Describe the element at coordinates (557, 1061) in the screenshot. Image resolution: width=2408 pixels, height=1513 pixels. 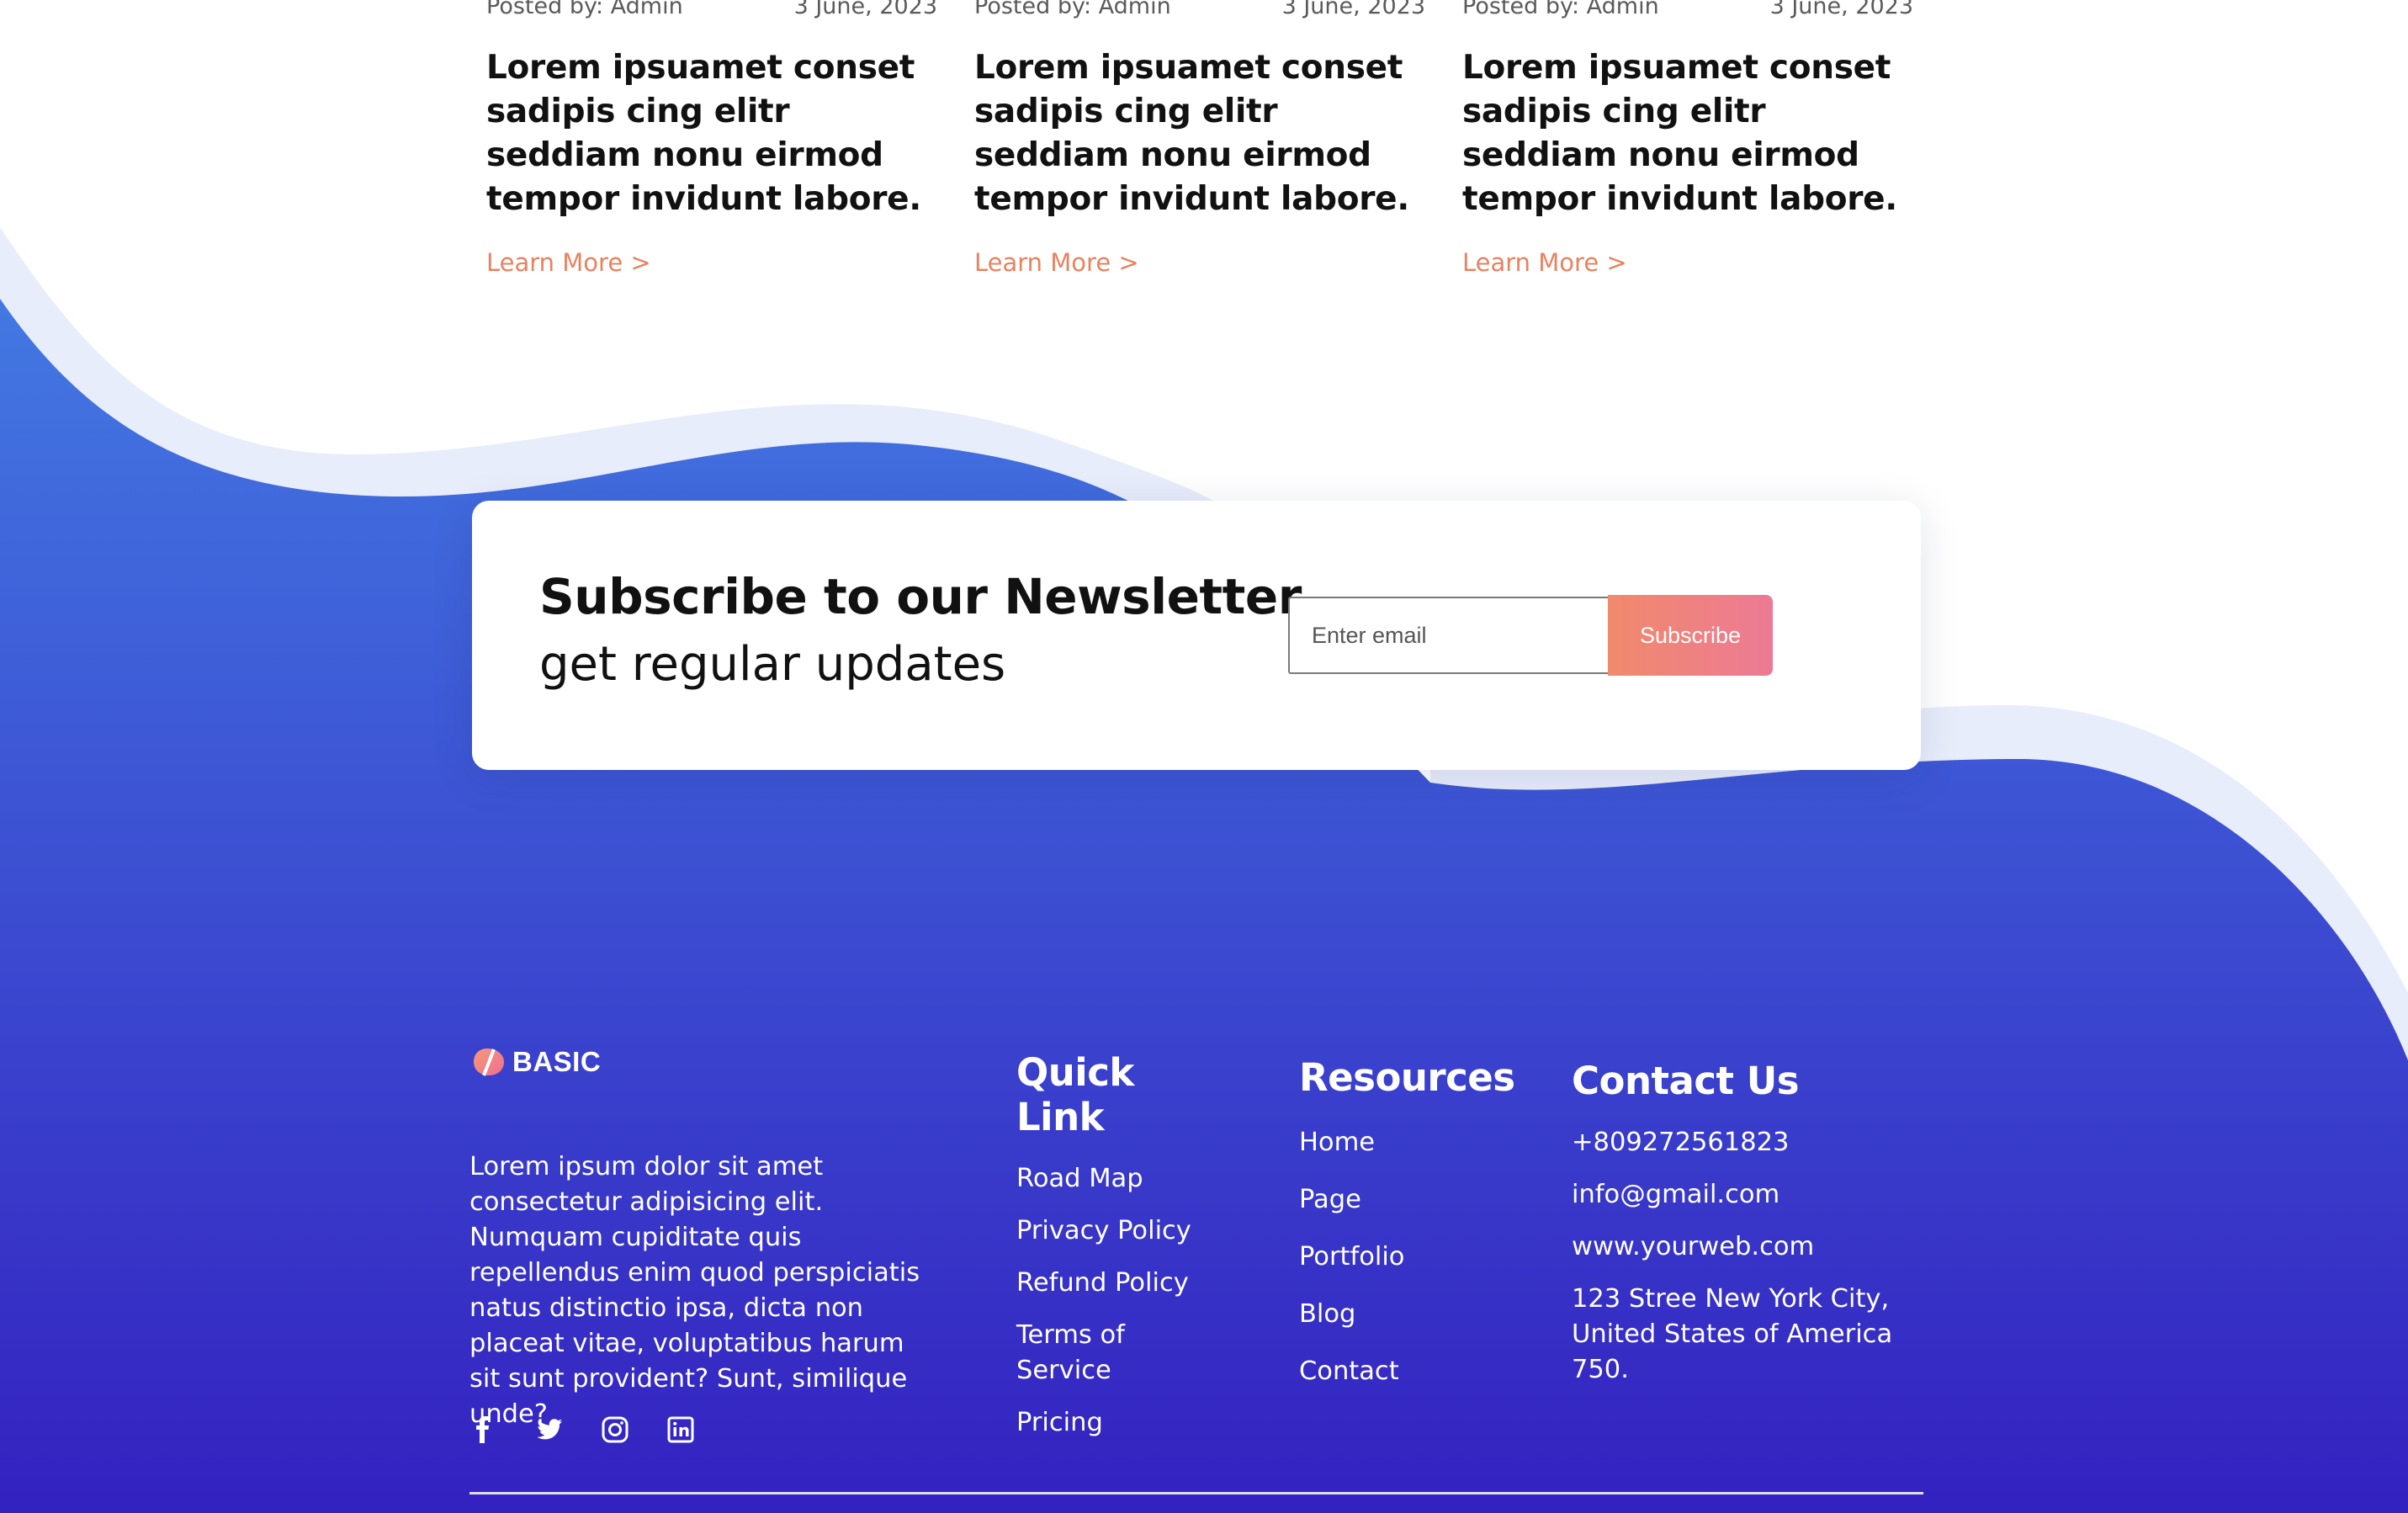
I see `logo-text: BASIC` at that location.